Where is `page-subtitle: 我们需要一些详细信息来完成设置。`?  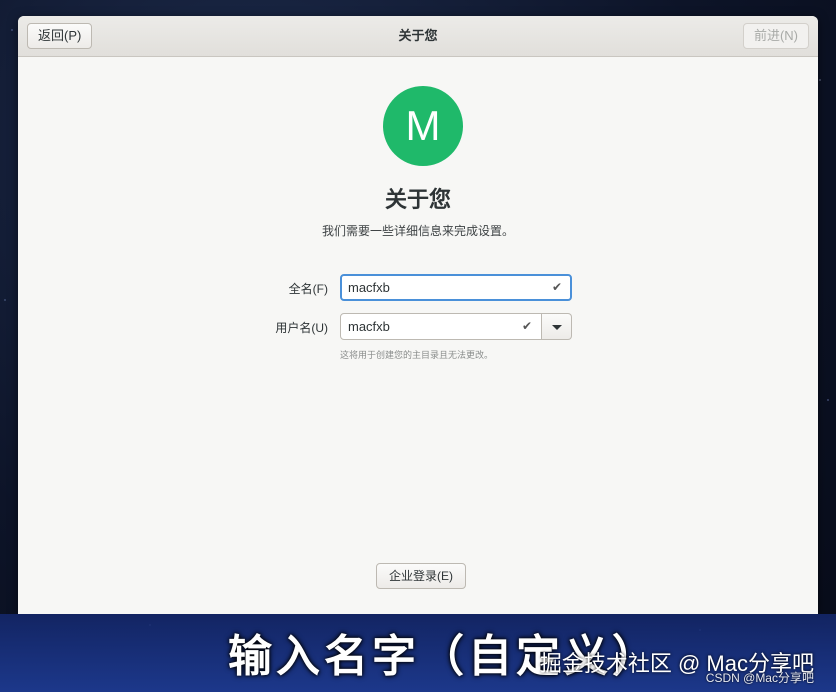 page-subtitle: 我们需要一些详细信息来完成设置。 is located at coordinates (417, 231).